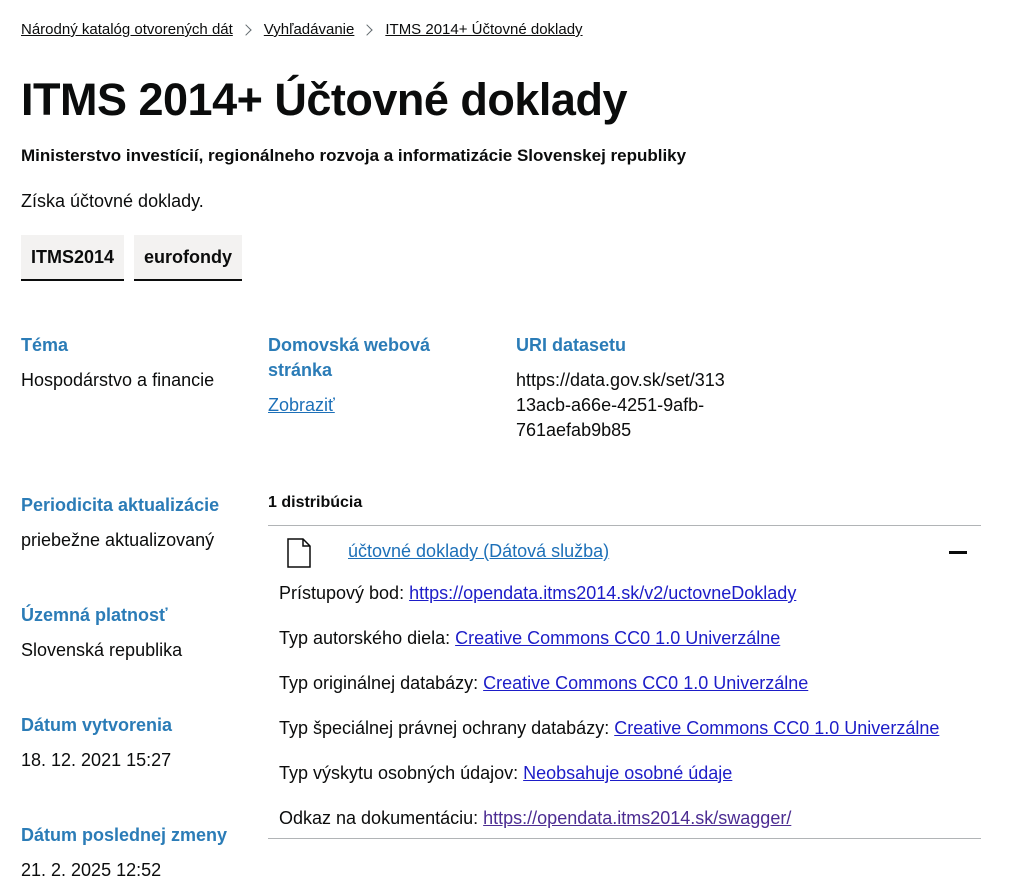 This screenshot has width=1028, height=883. I want to click on homepage-value: Zobraziť, so click(301, 405).